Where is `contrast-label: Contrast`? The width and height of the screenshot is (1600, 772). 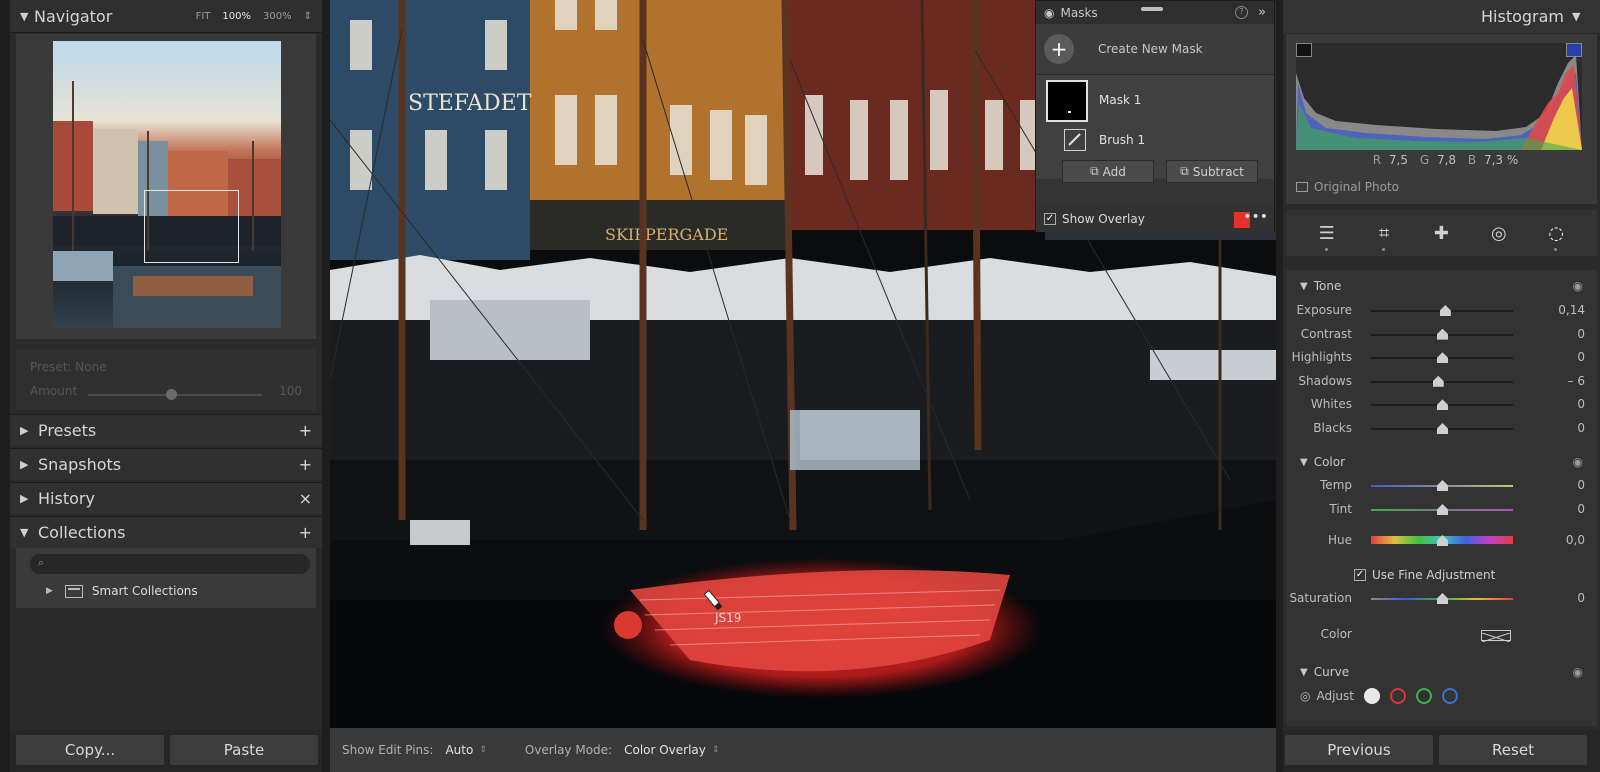 contrast-label: Contrast is located at coordinates (1326, 333).